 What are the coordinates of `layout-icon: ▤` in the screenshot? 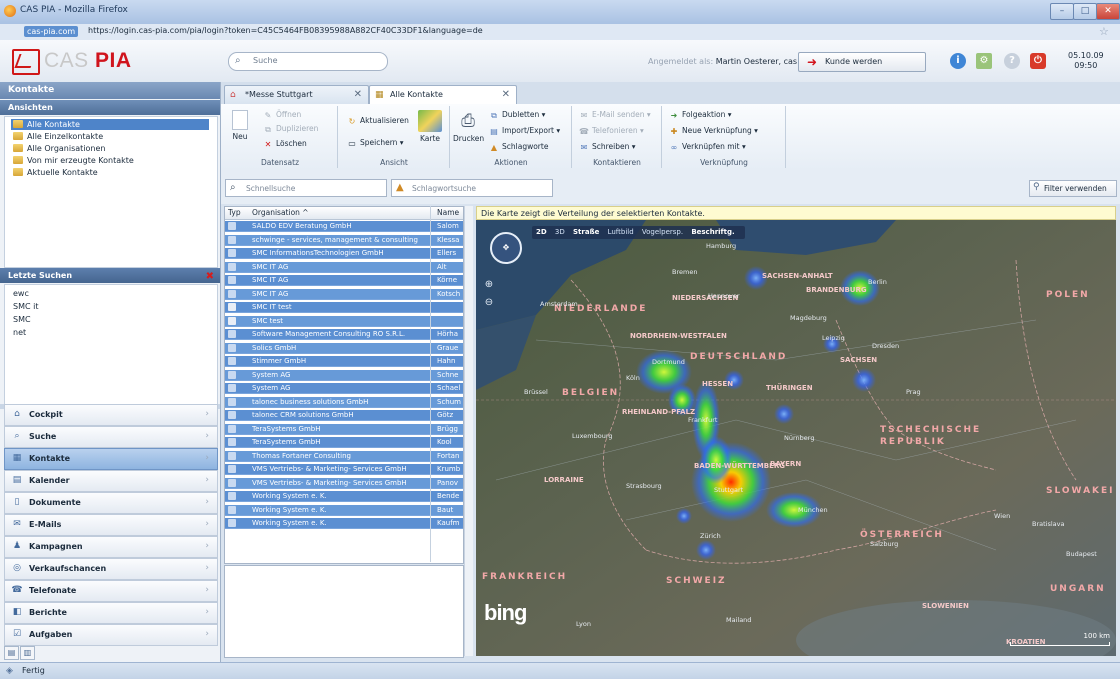 It's located at (11, 653).